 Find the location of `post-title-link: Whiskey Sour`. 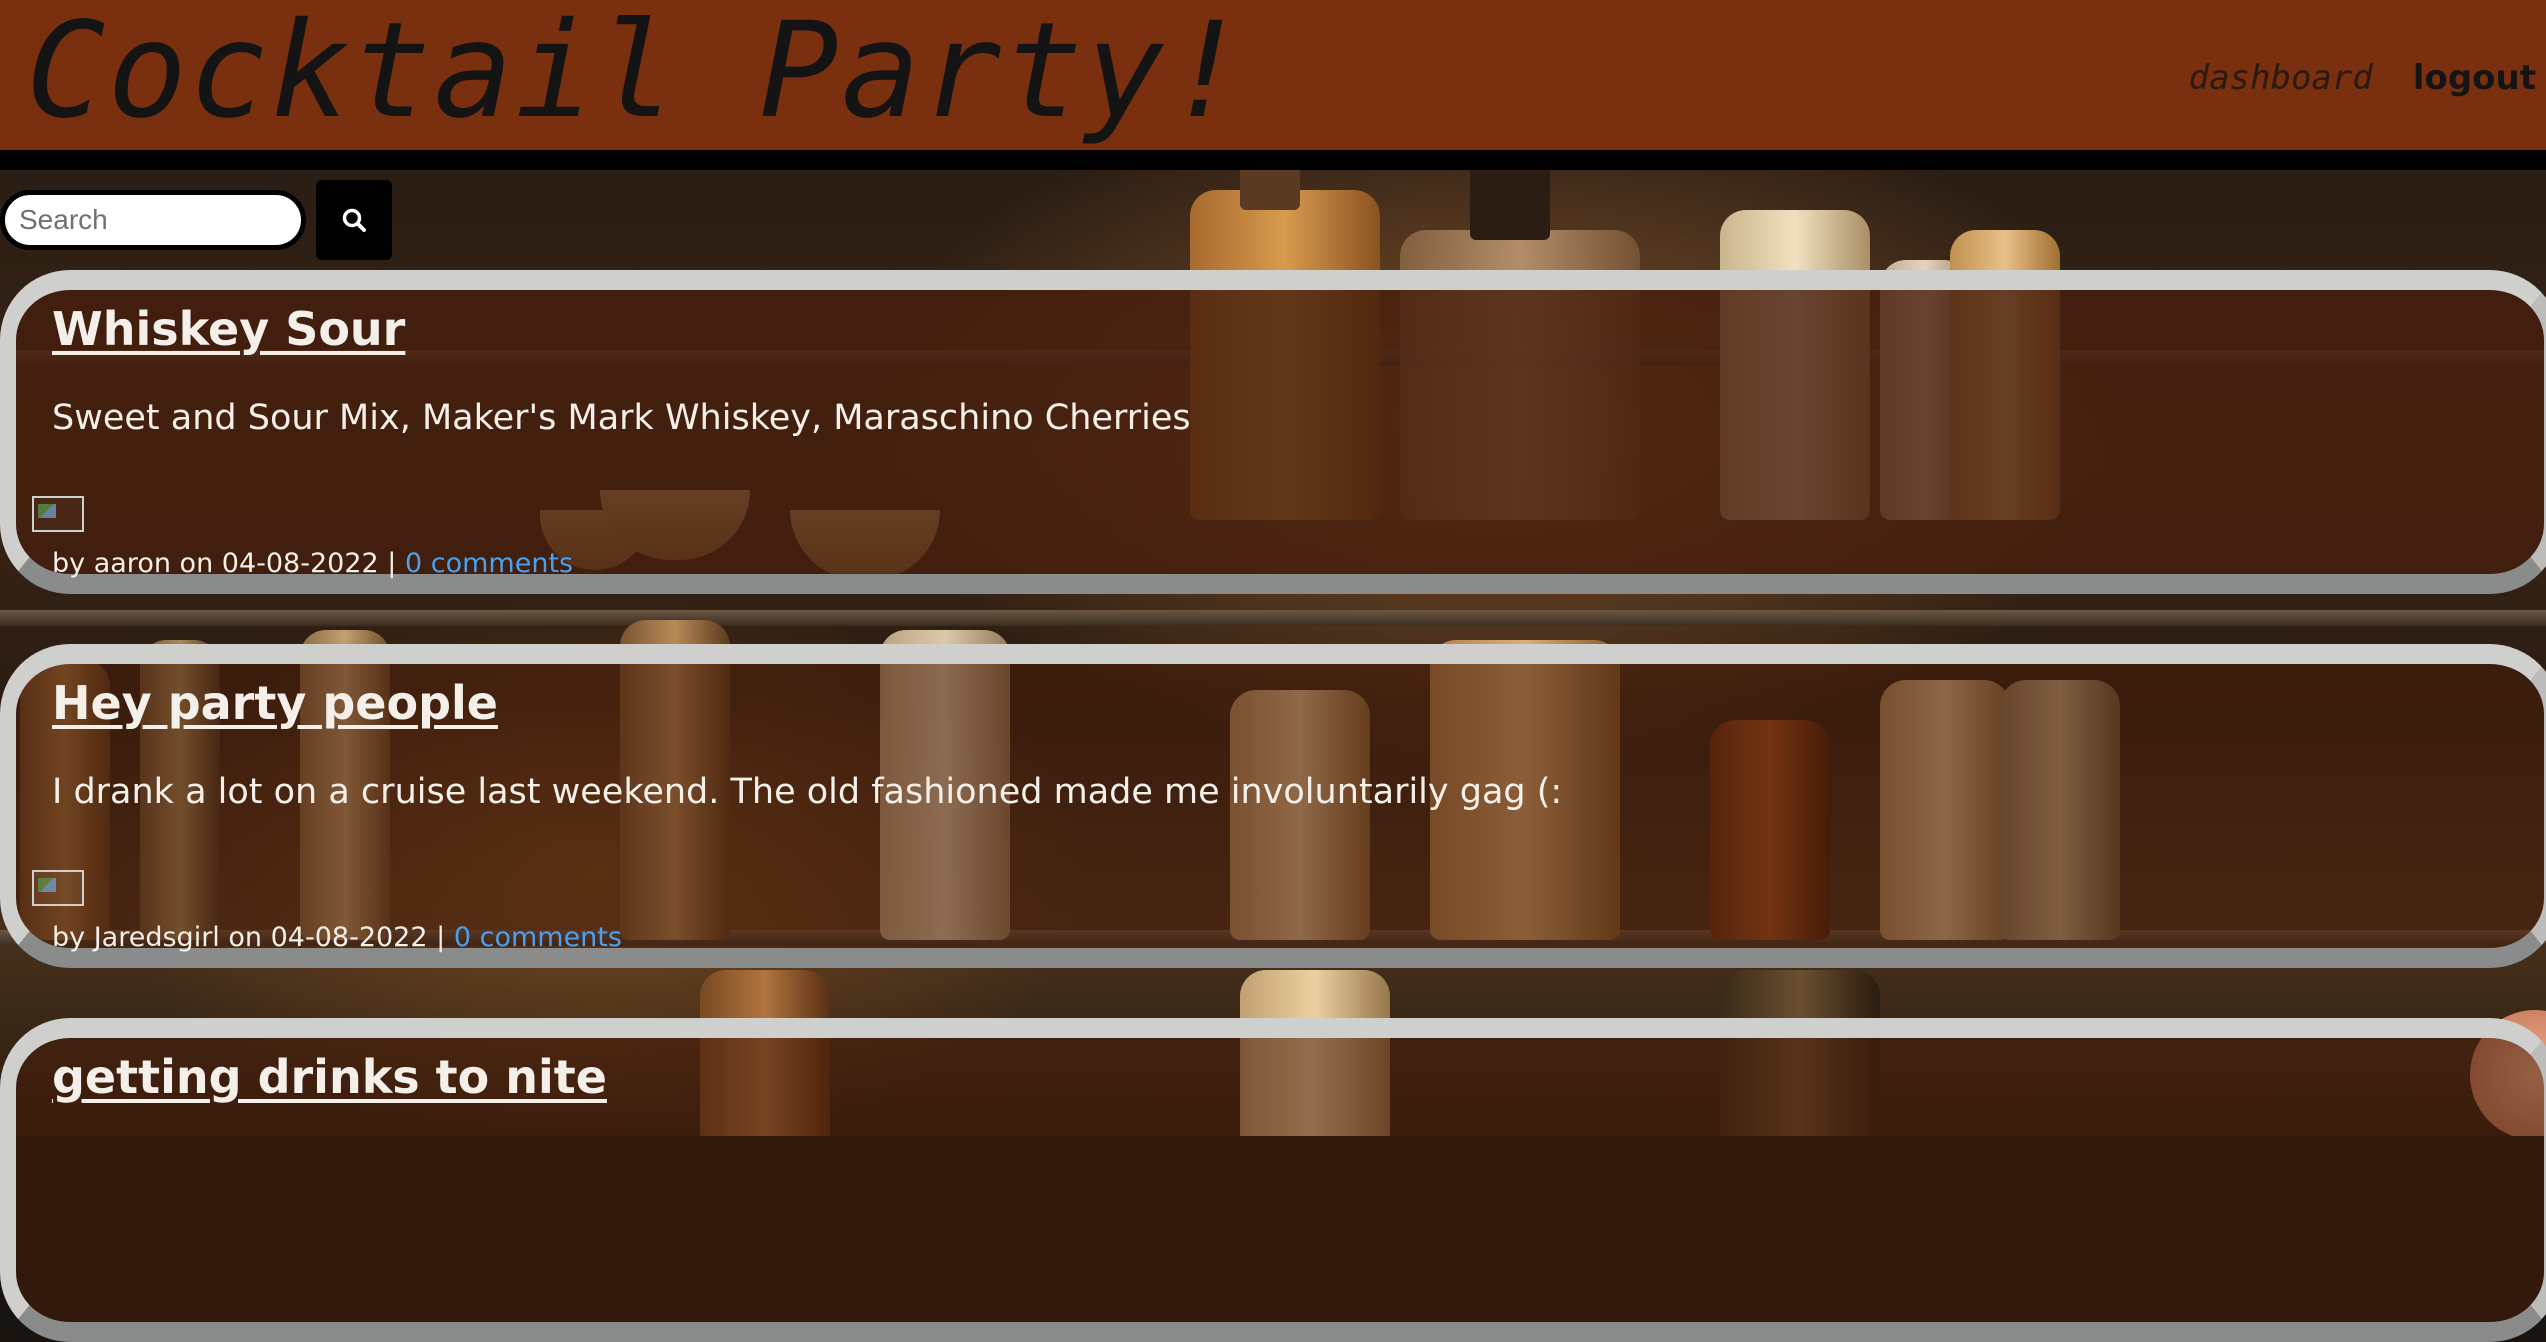

post-title-link: Whiskey Sour is located at coordinates (228, 329).